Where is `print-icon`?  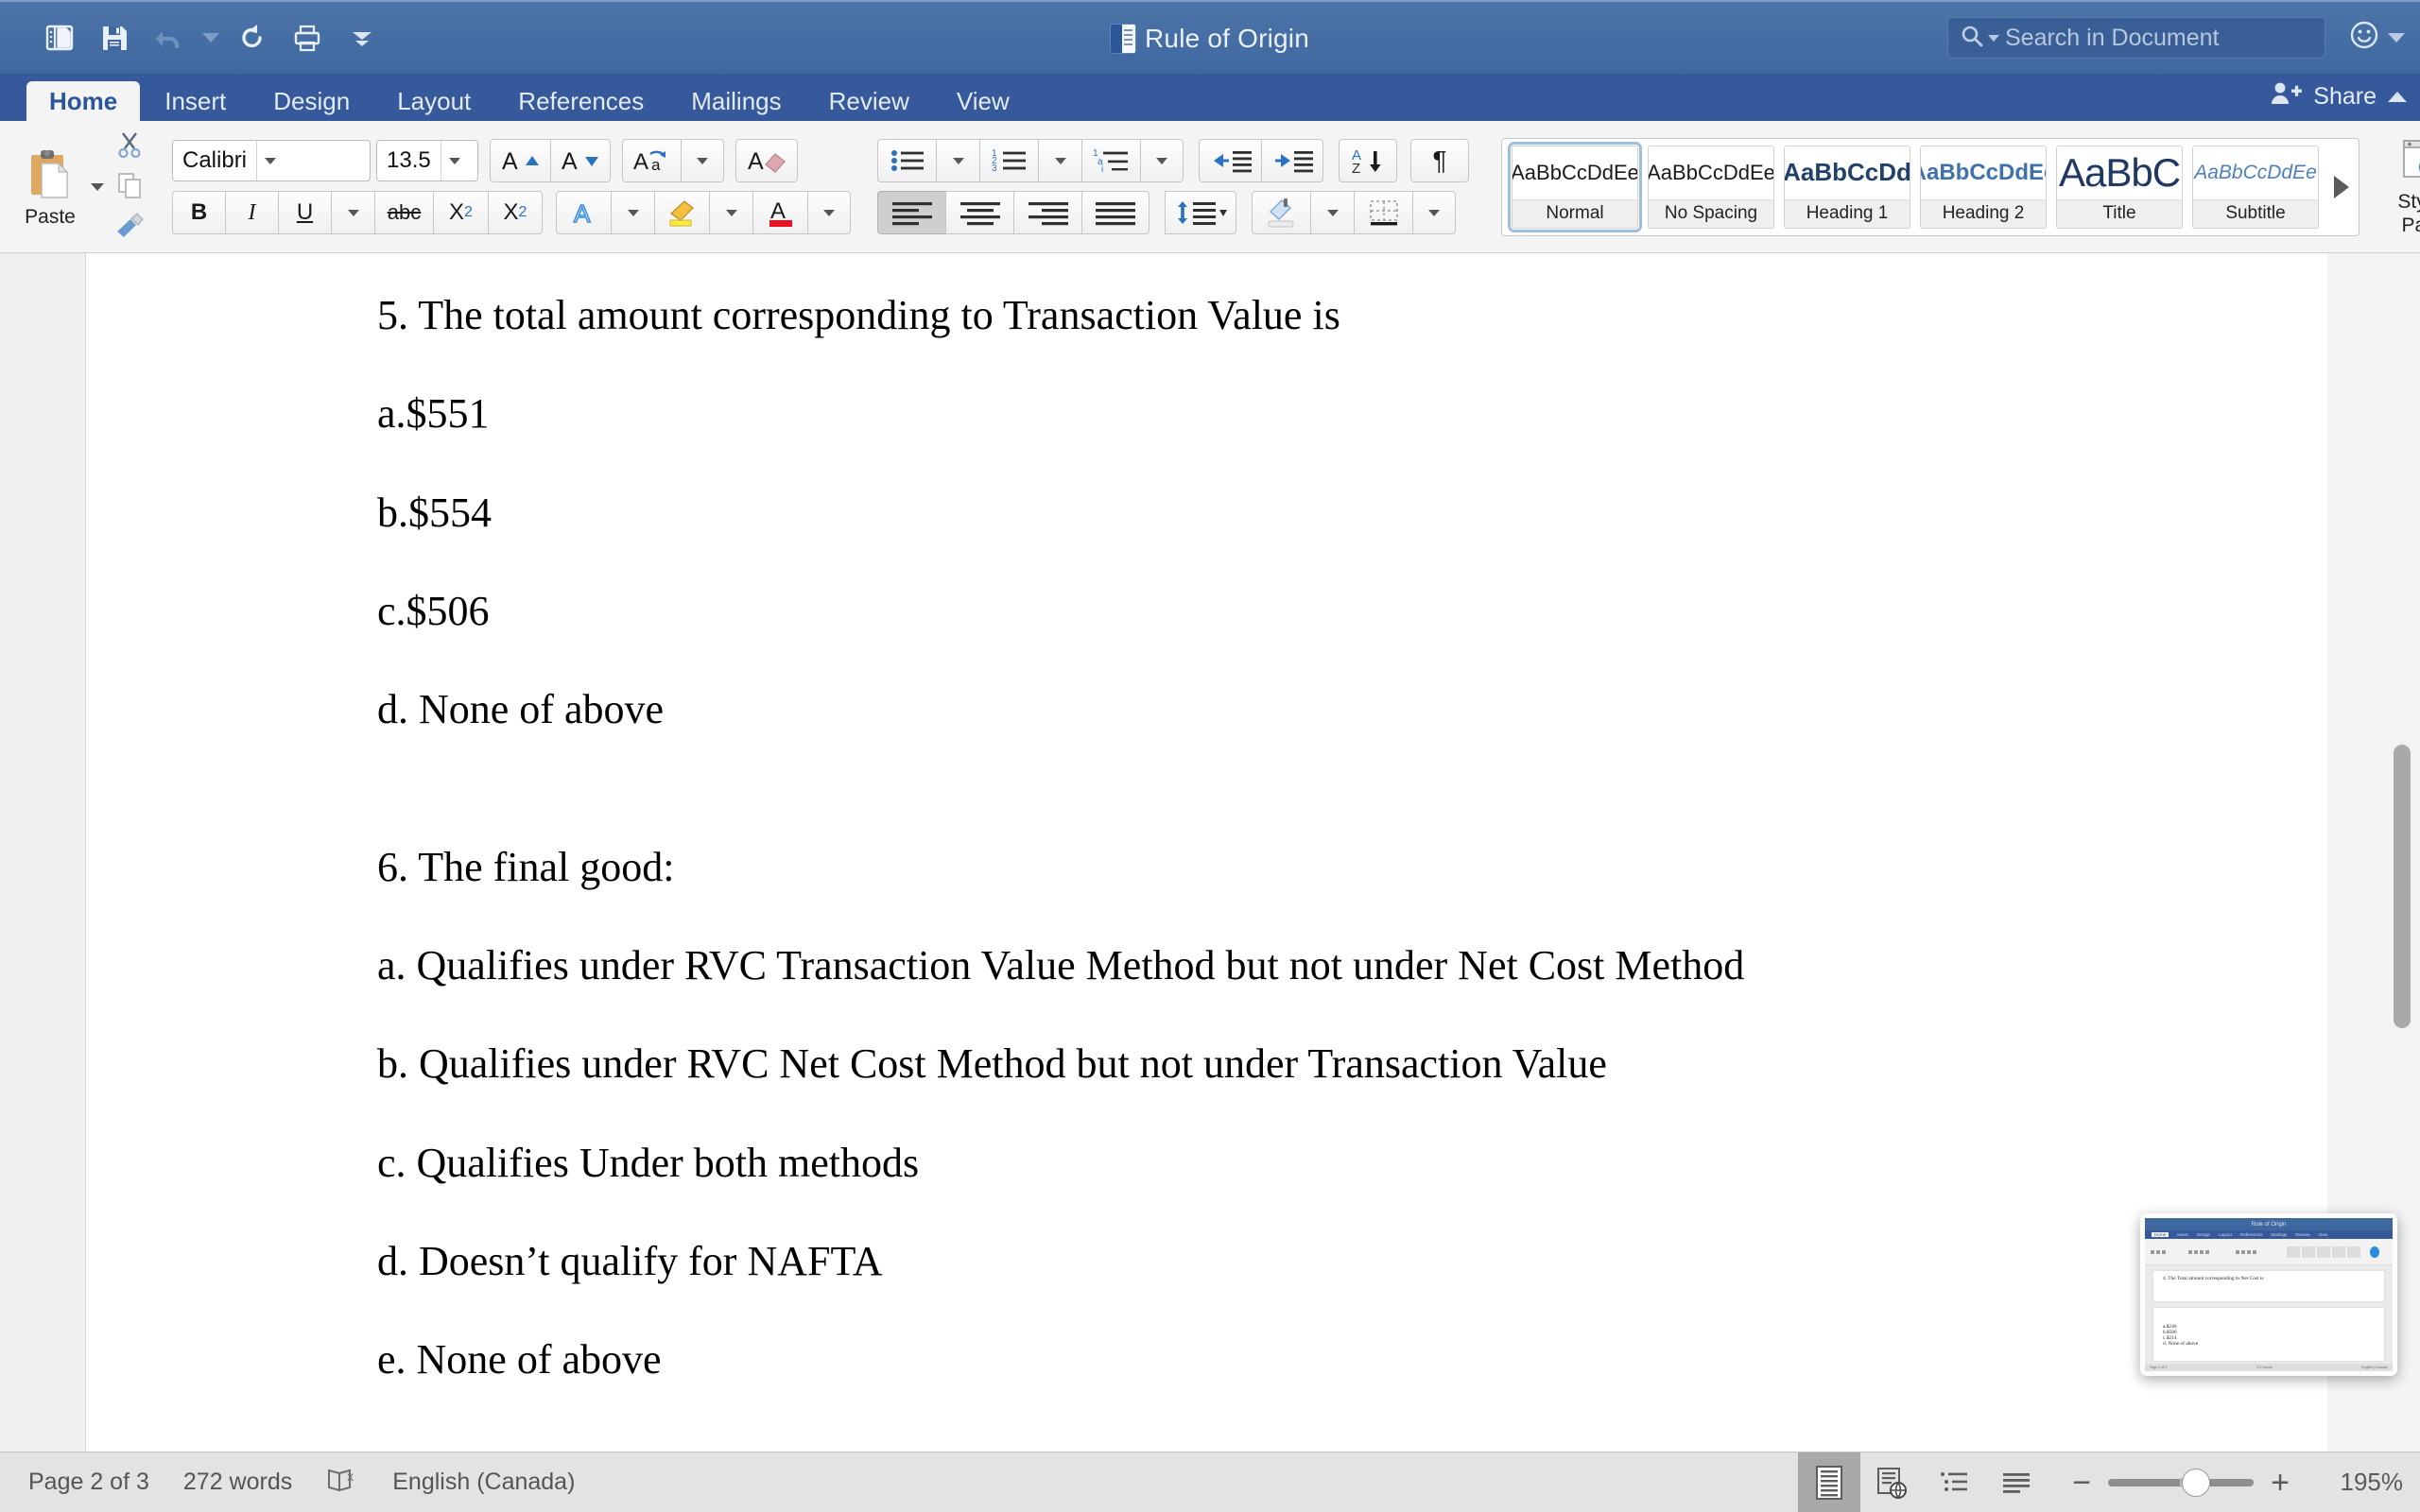 print-icon is located at coordinates (307, 37).